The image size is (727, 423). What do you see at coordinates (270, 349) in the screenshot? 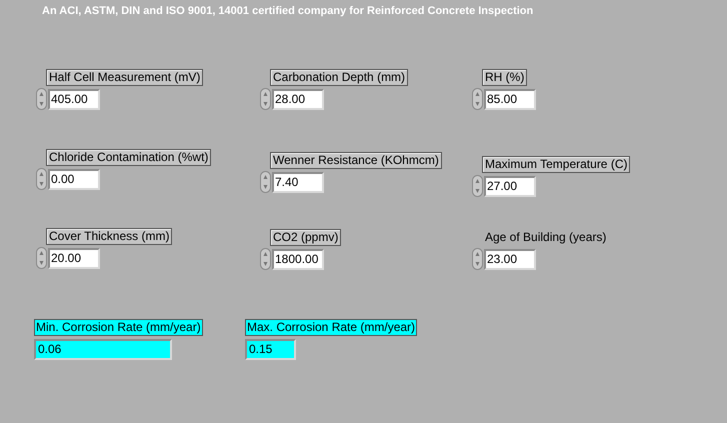
I see `numeric-indicator: 0.15` at bounding box center [270, 349].